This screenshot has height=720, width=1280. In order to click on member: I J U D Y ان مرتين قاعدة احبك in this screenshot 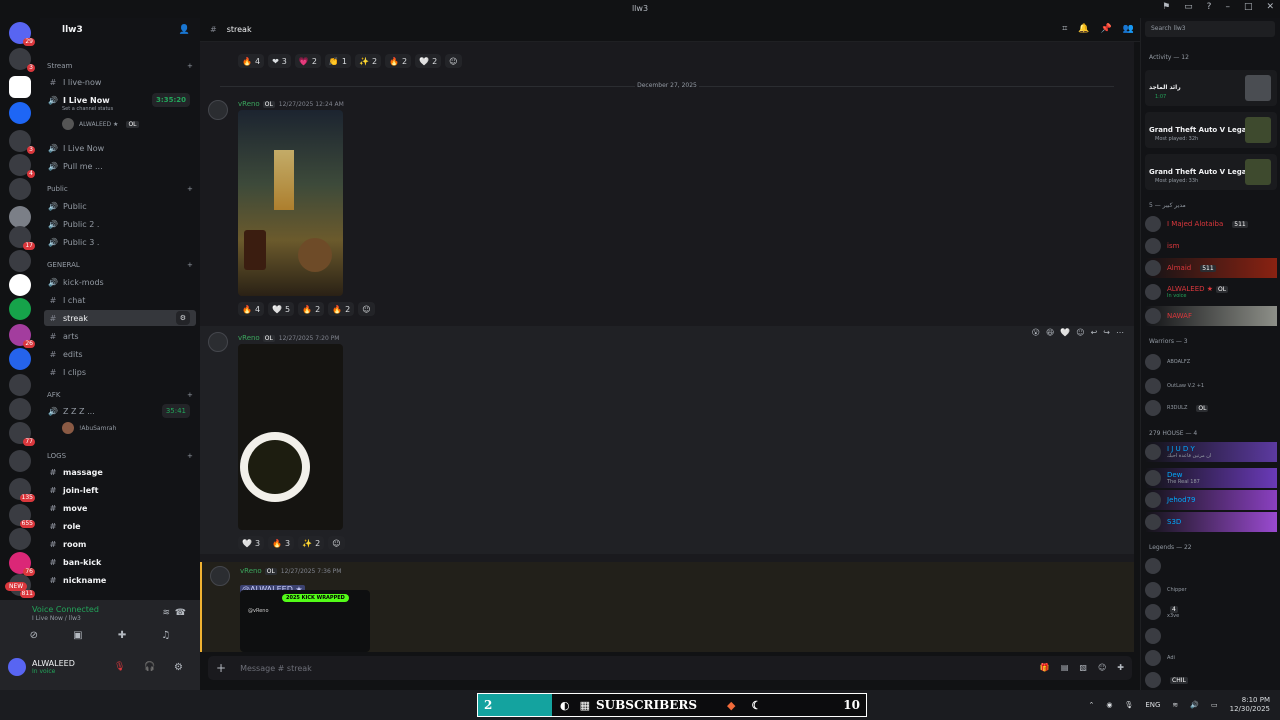, I will do `click(1211, 452)`.